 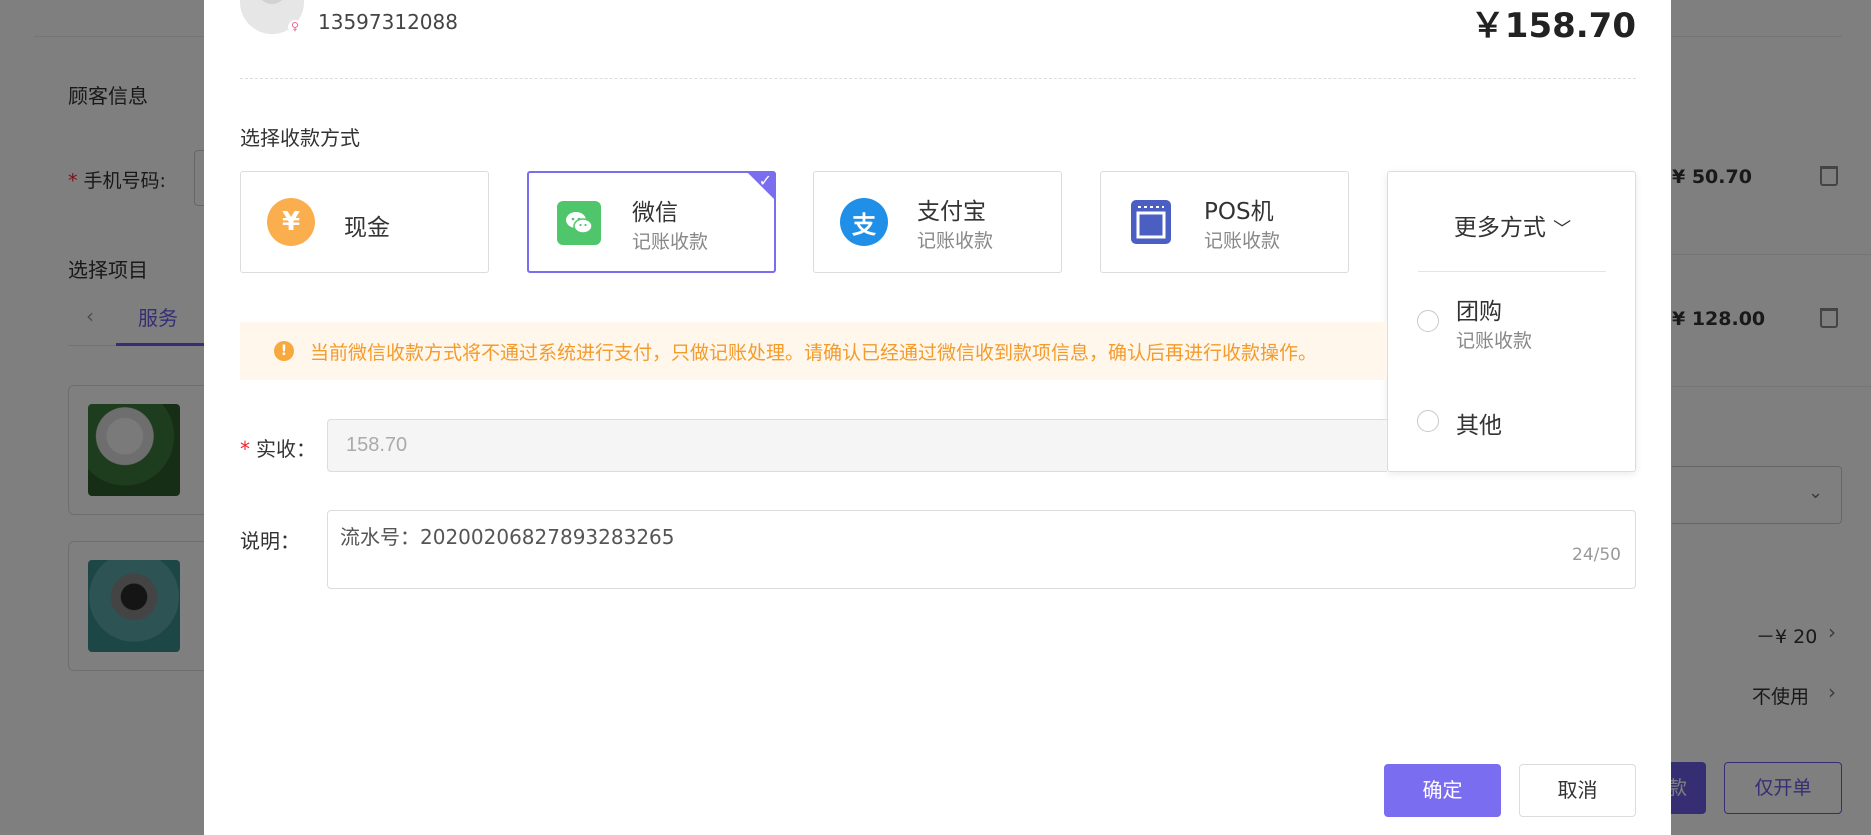 What do you see at coordinates (278, 449) in the screenshot?
I see `received-label: * 实收：` at bounding box center [278, 449].